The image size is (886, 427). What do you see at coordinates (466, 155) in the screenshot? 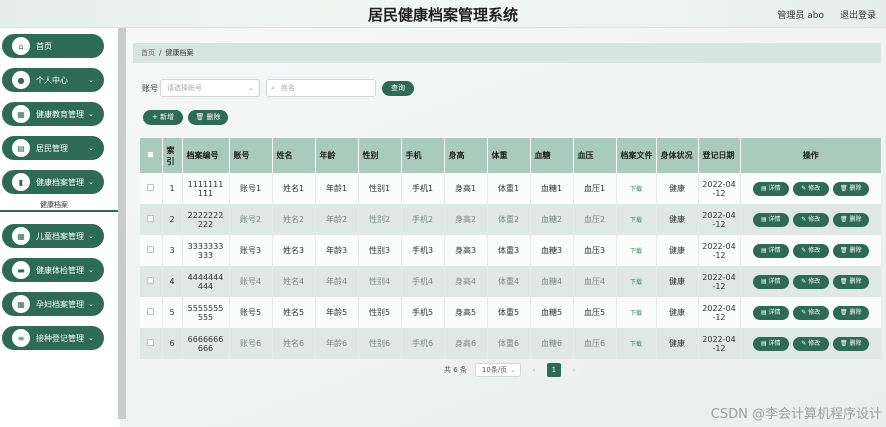
I see `col-height: 身高` at bounding box center [466, 155].